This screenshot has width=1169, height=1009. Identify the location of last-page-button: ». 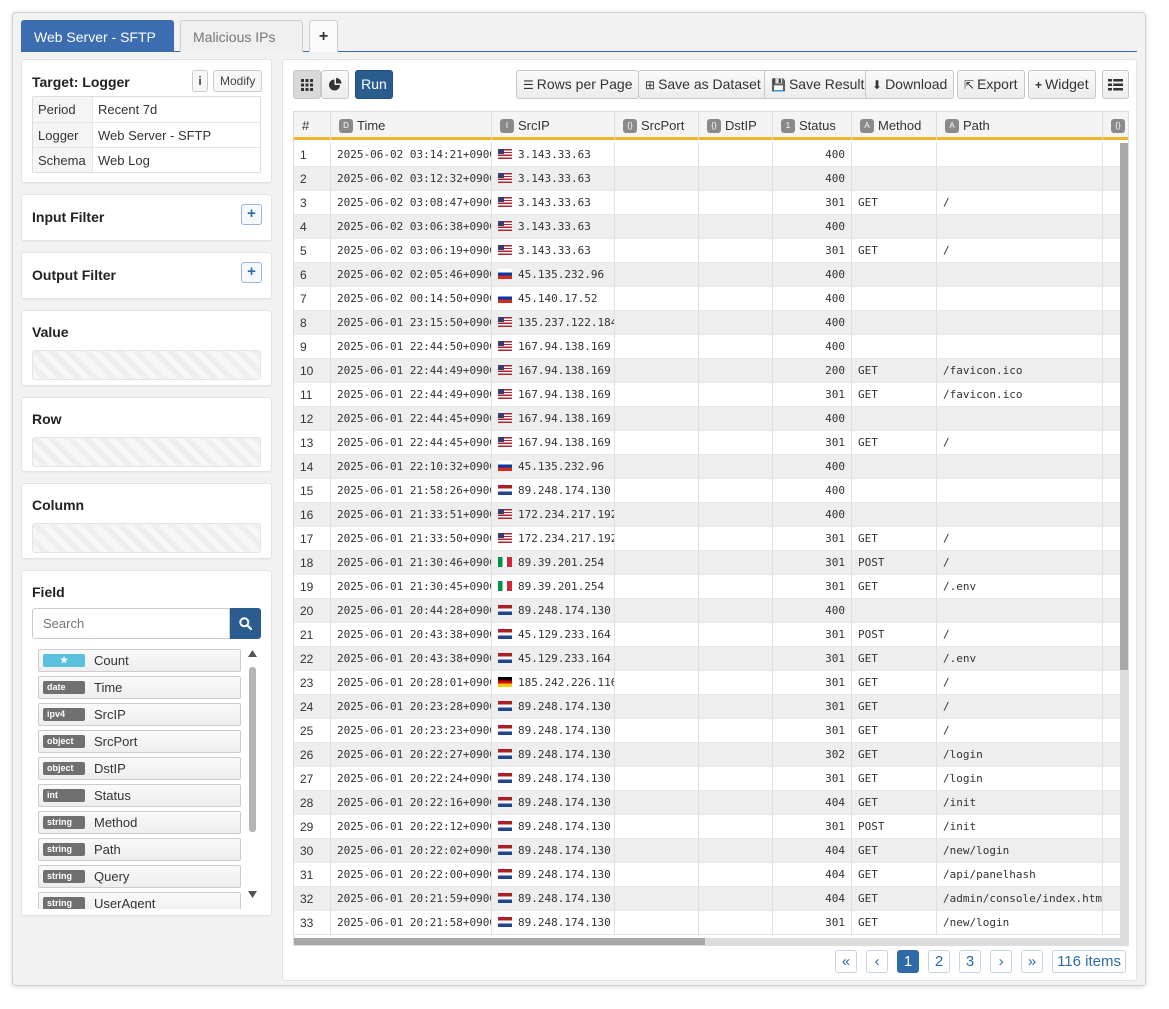
(1032, 961).